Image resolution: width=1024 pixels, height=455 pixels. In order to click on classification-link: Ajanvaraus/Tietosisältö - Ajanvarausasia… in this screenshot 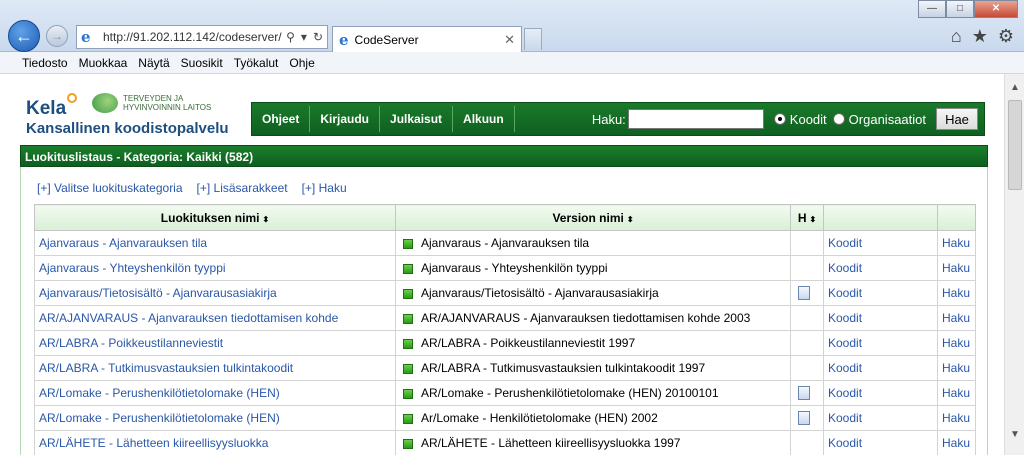, I will do `click(158, 293)`.